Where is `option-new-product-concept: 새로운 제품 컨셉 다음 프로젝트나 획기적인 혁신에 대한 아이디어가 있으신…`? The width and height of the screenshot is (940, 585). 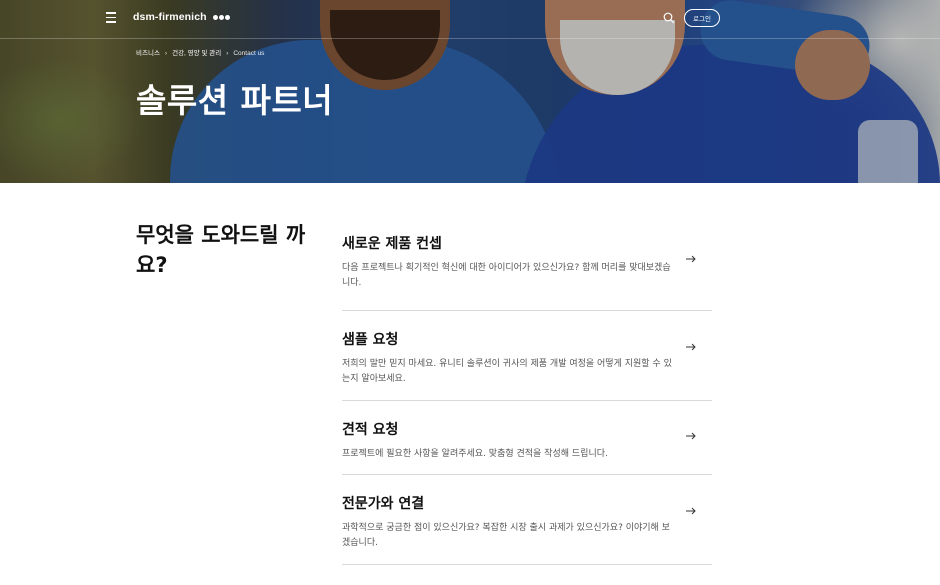 option-new-product-concept: 새로운 제품 컨셉 다음 프로젝트나 획기적인 혁신에 대한 아이디어가 있으신… is located at coordinates (527, 263).